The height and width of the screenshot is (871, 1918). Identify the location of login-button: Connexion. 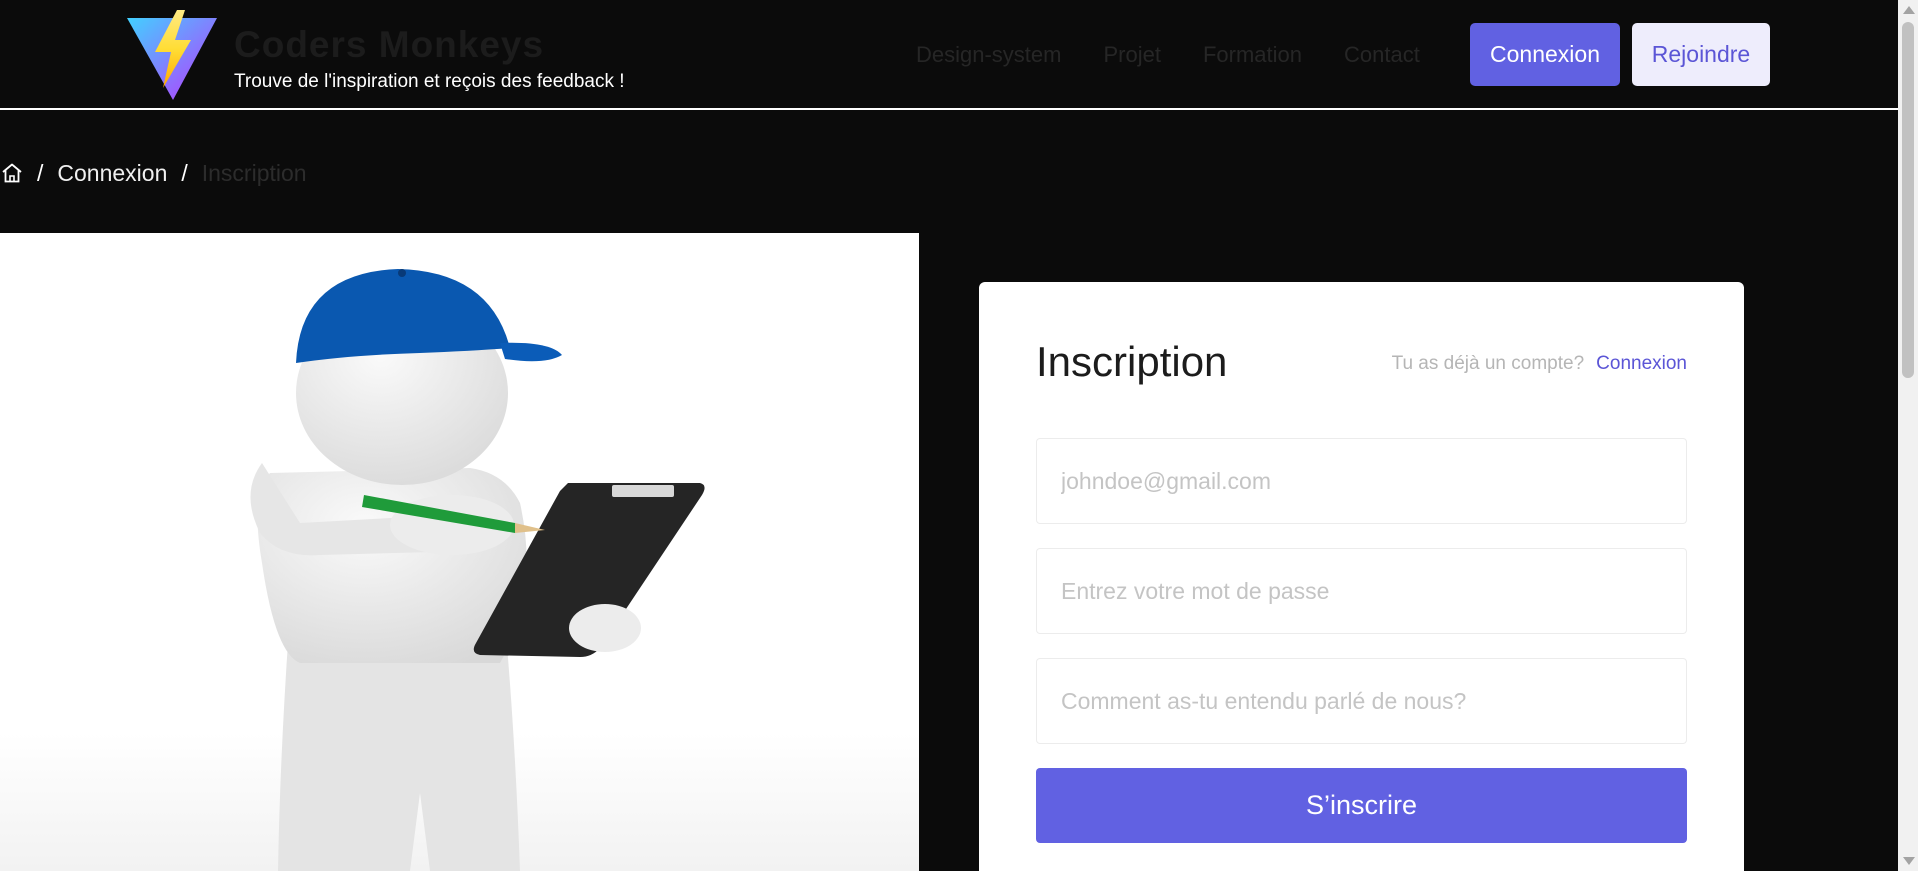
(1545, 54).